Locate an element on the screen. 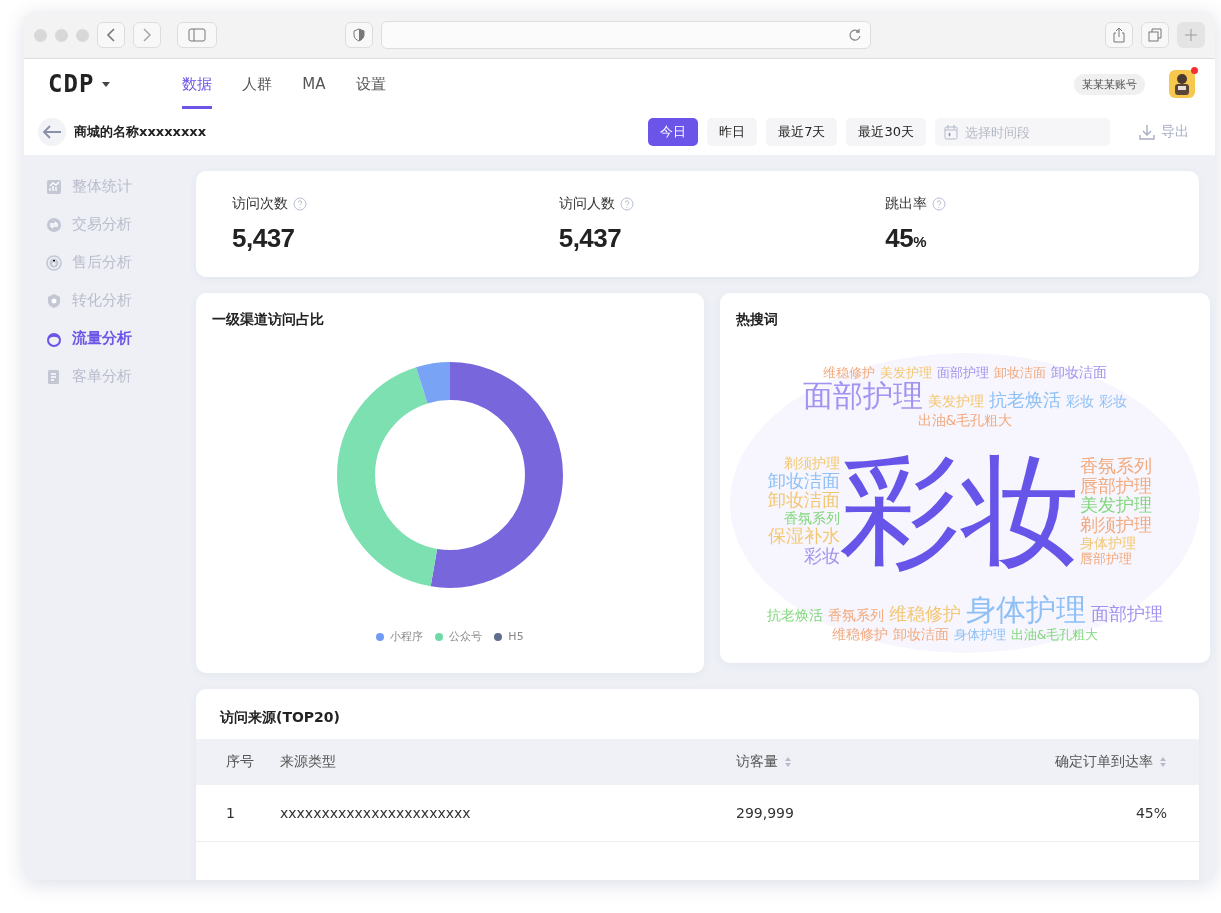 The width and height of the screenshot is (1221, 913). nav-tab: 数据 is located at coordinates (197, 84).